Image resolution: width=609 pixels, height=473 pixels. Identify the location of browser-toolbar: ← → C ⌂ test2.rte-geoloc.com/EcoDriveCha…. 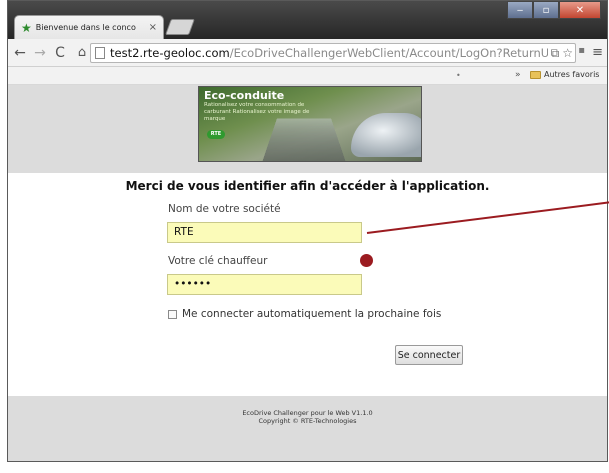
(307, 53).